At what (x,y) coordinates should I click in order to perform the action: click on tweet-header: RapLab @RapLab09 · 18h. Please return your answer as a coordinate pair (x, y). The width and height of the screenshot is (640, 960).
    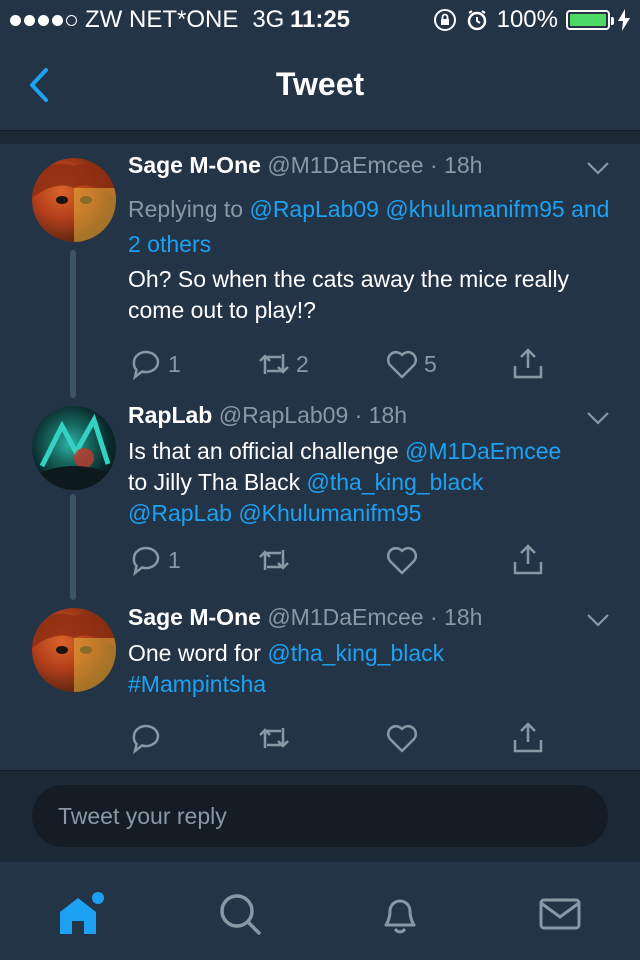
    Looking at the image, I should click on (267, 415).